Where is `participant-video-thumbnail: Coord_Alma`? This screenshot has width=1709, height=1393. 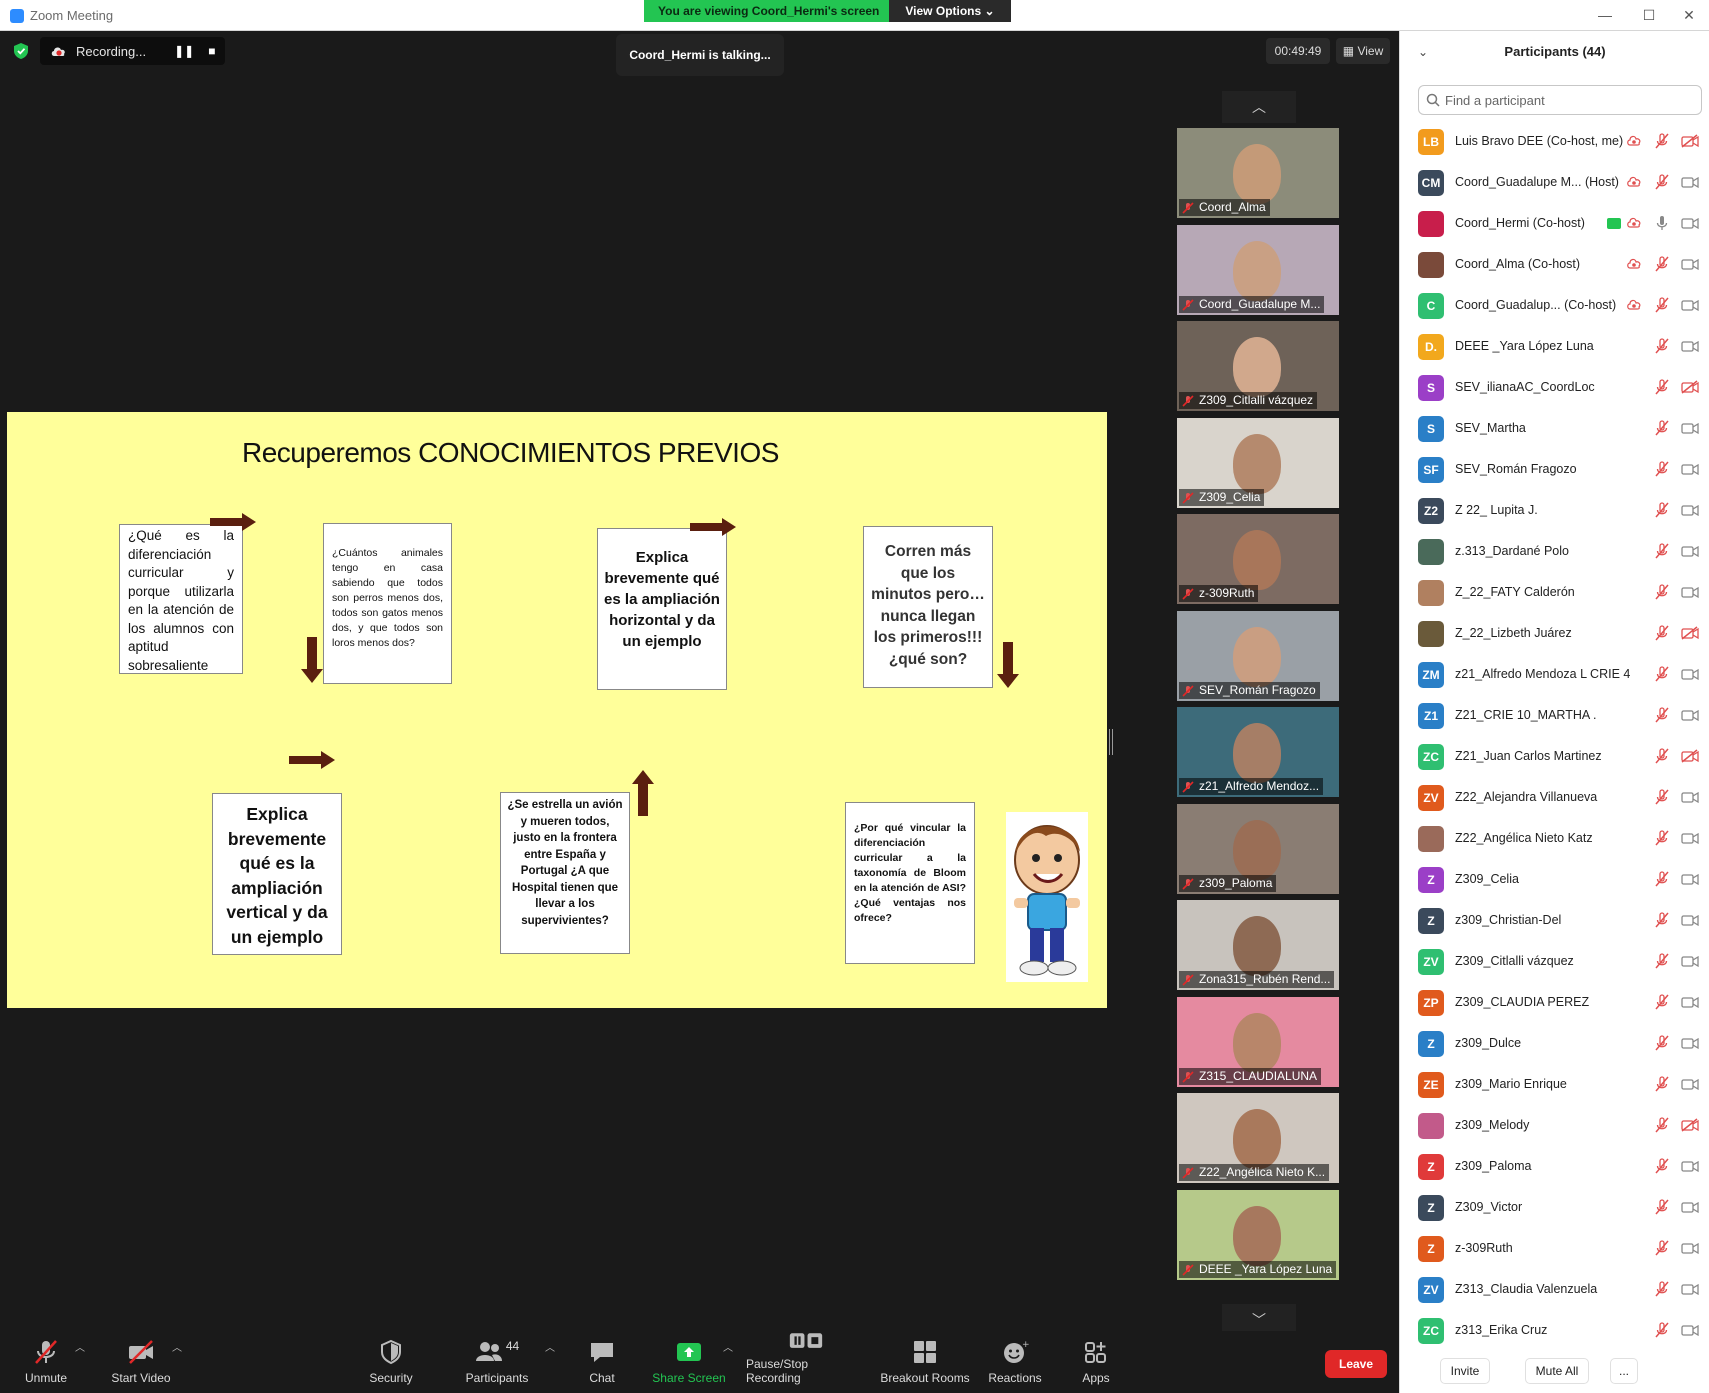
participant-video-thumbnail: Coord_Alma is located at coordinates (1258, 173).